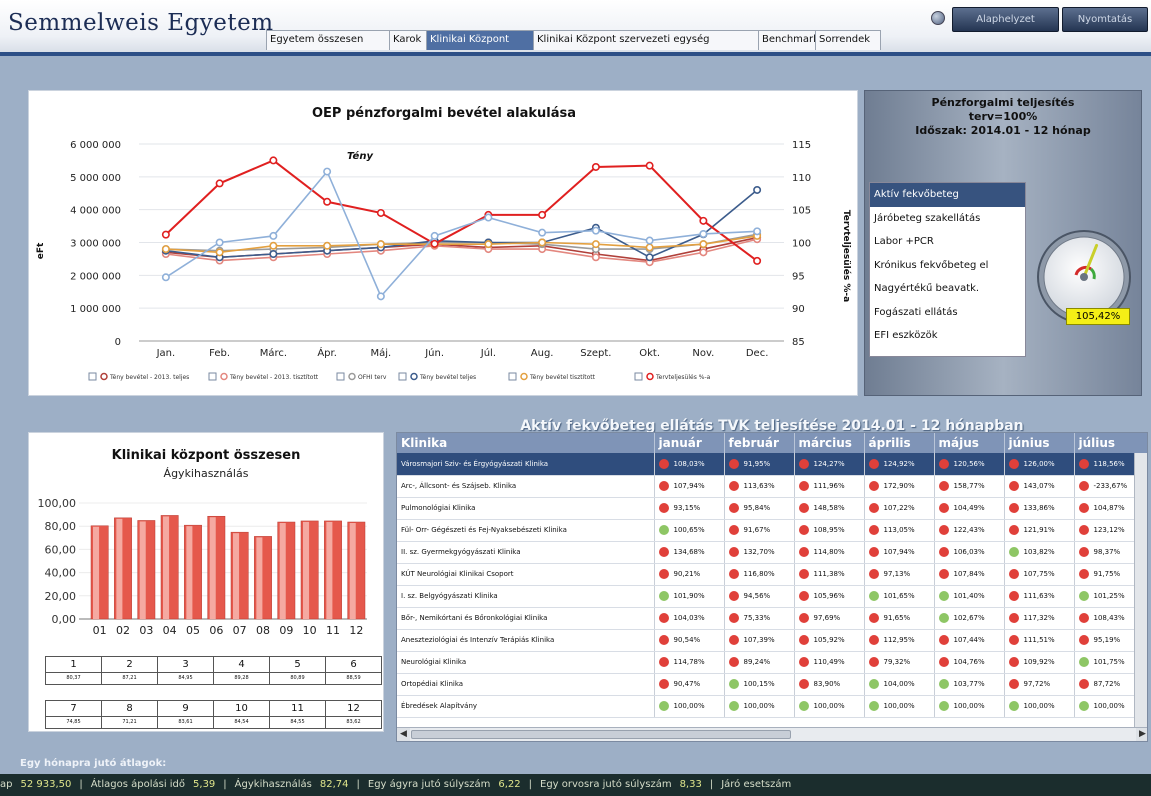 This screenshot has width=1151, height=796. Describe the element at coordinates (206, 473) in the screenshot. I see `bar-chart-subtitle: Ágykihasználás` at that location.